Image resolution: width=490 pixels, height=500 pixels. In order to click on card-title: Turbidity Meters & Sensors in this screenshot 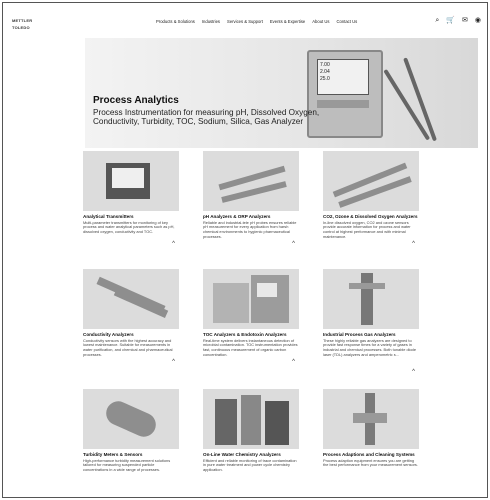, I will do `click(113, 454)`.